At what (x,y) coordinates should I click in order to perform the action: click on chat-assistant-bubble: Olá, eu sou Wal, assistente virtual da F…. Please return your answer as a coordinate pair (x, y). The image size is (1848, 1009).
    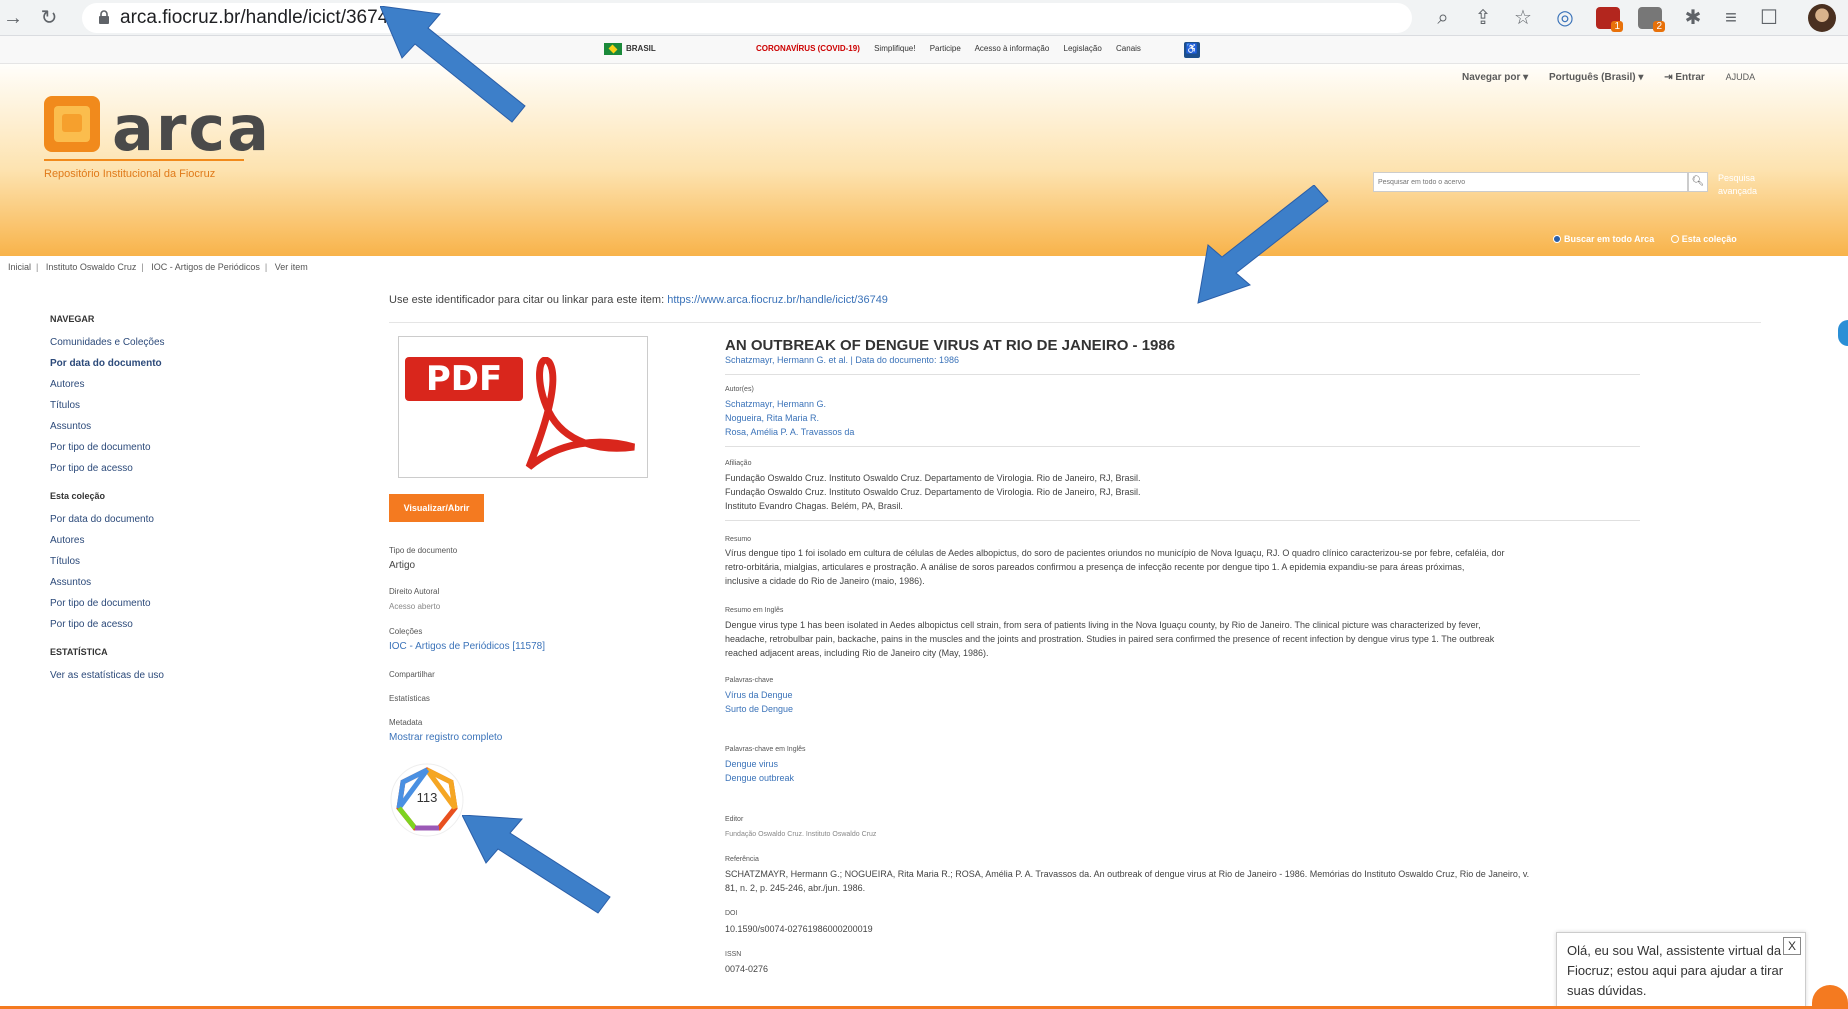
    Looking at the image, I should click on (1681, 970).